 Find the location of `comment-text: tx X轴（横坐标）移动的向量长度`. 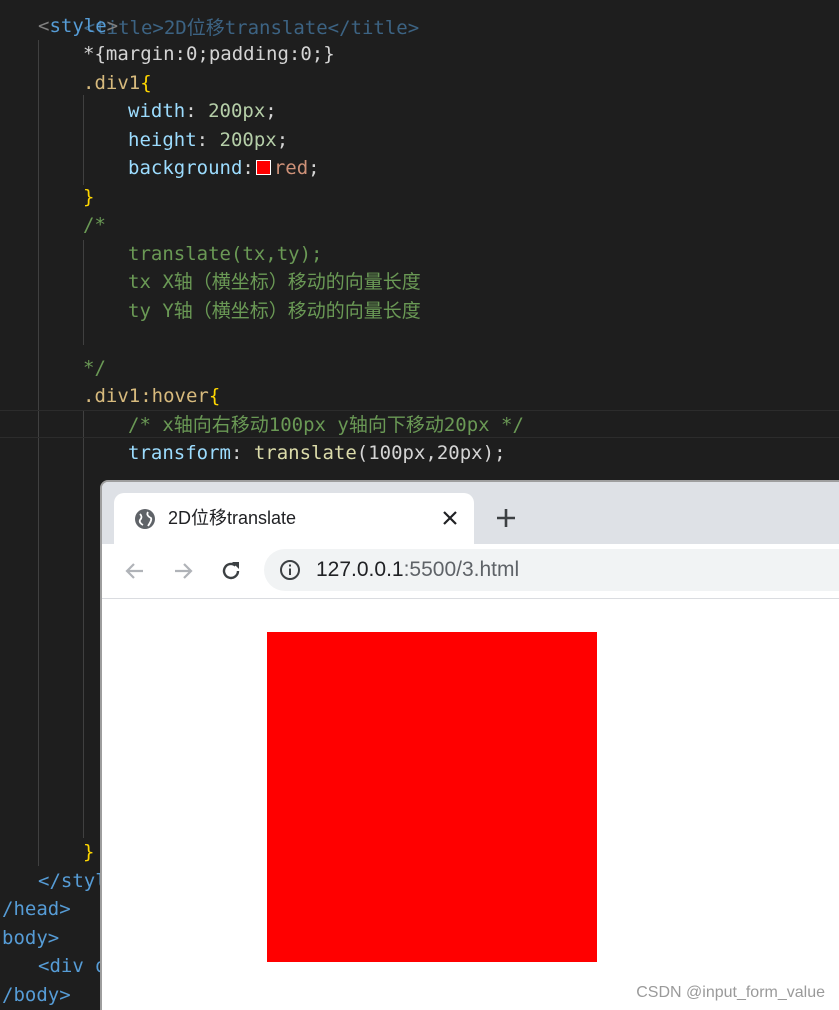

comment-text: tx X轴（横坐标）移动的向量长度 is located at coordinates (274, 282).